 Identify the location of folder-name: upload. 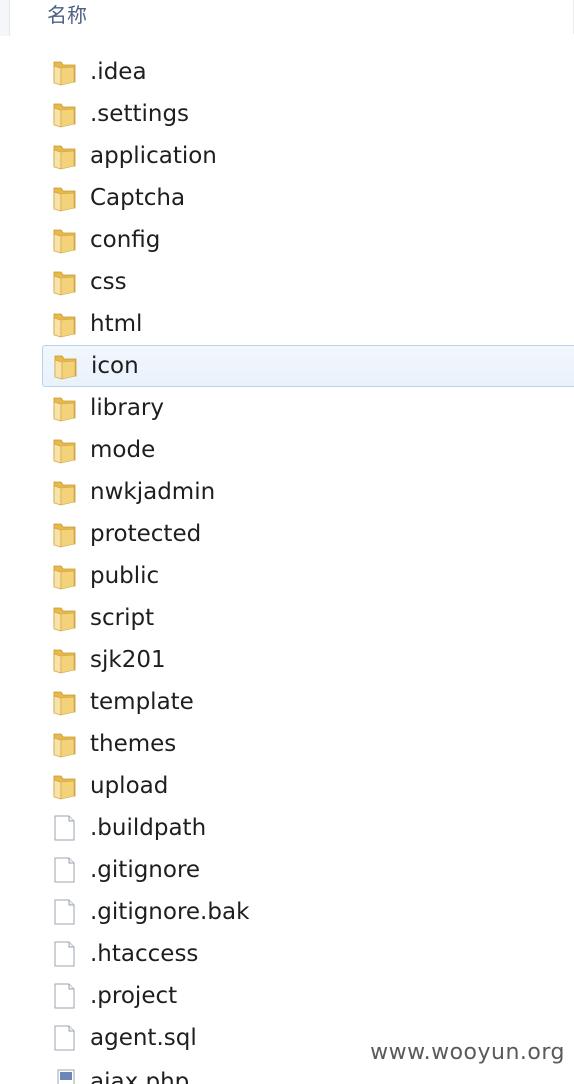
(129, 786).